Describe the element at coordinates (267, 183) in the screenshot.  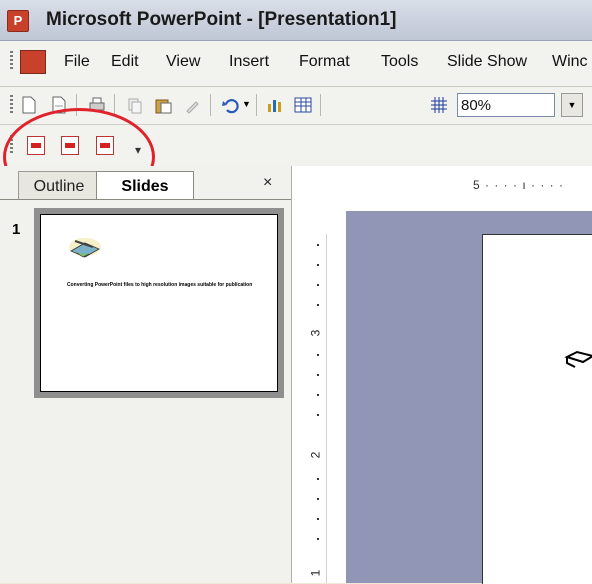
I see `close-icon: ×` at that location.